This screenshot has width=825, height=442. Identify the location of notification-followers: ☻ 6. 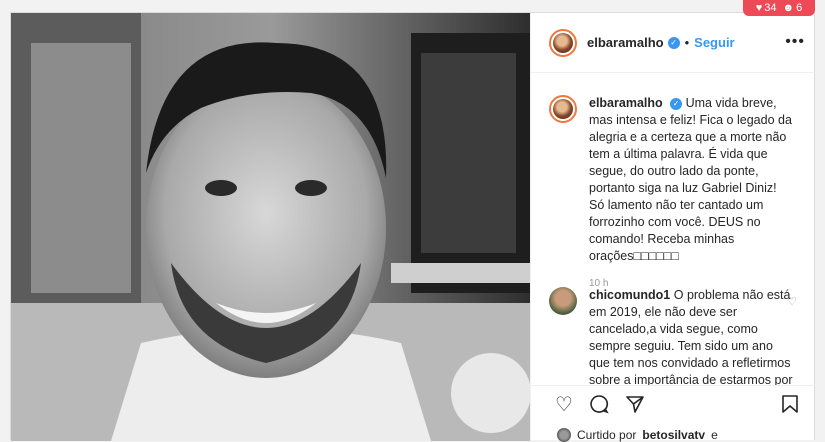
(792, 8).